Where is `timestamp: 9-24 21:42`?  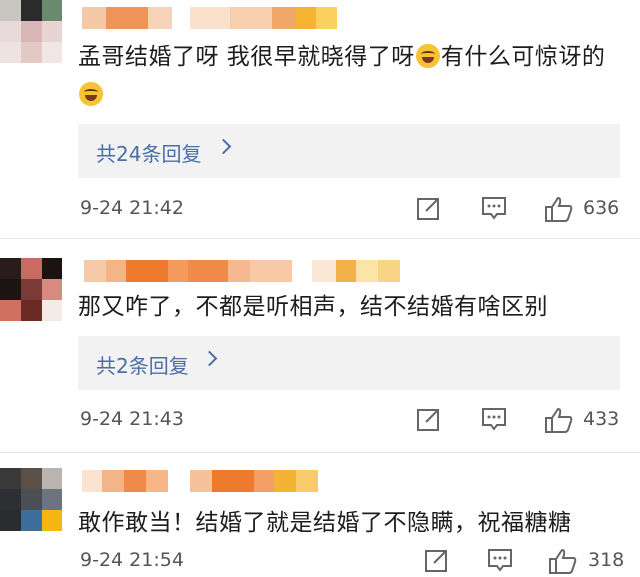 timestamp: 9-24 21:42 is located at coordinates (132, 208).